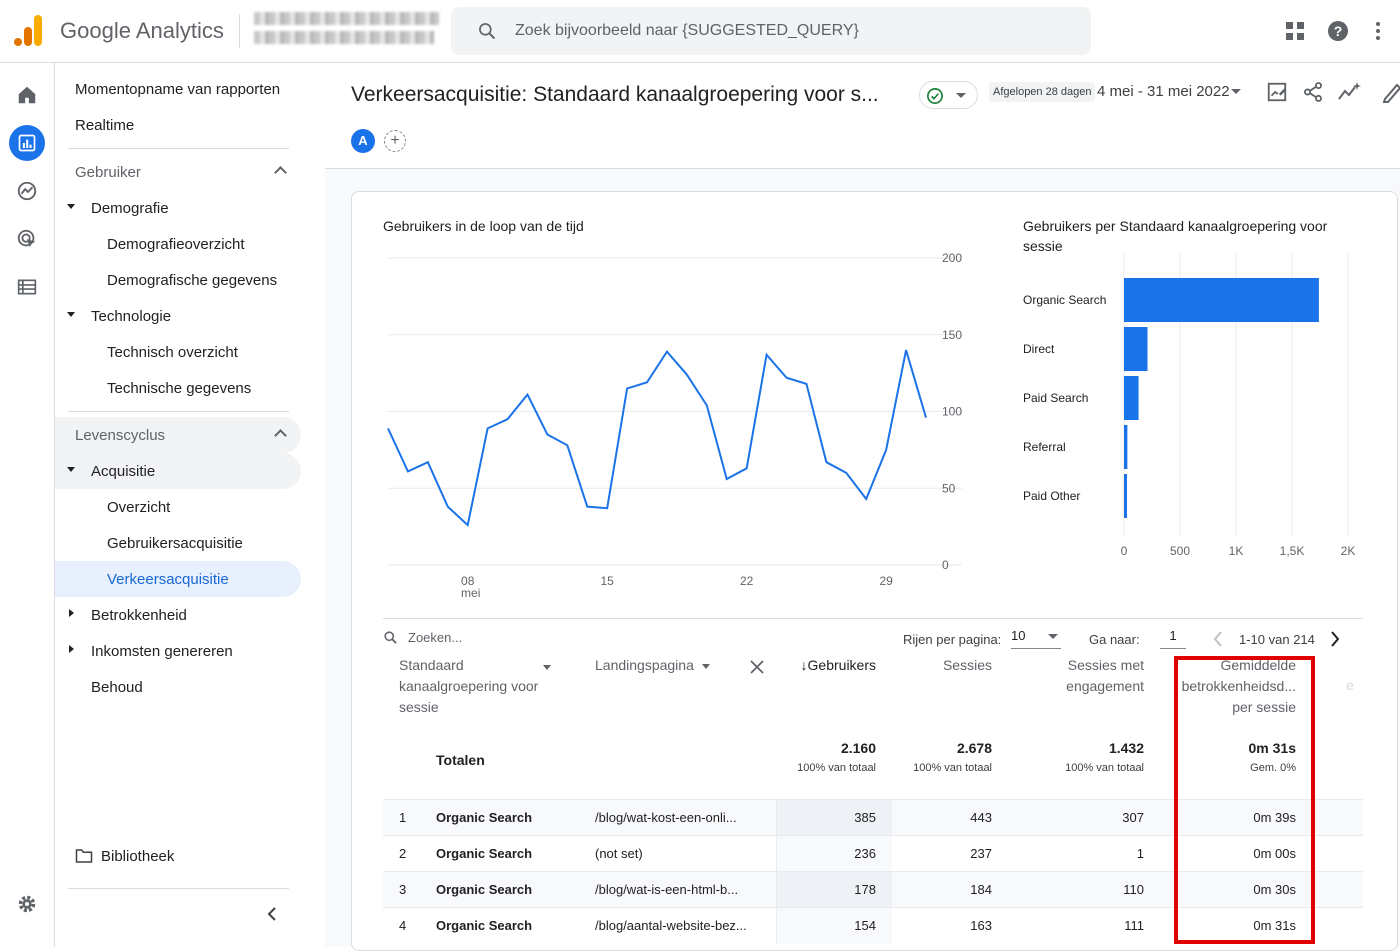  I want to click on bar-direct, so click(1136, 349).